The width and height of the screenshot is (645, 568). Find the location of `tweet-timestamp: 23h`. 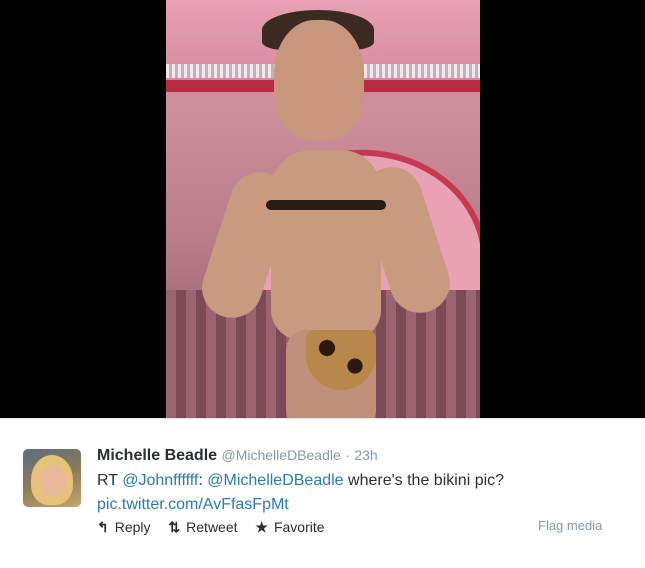

tweet-timestamp: 23h is located at coordinates (365, 455).